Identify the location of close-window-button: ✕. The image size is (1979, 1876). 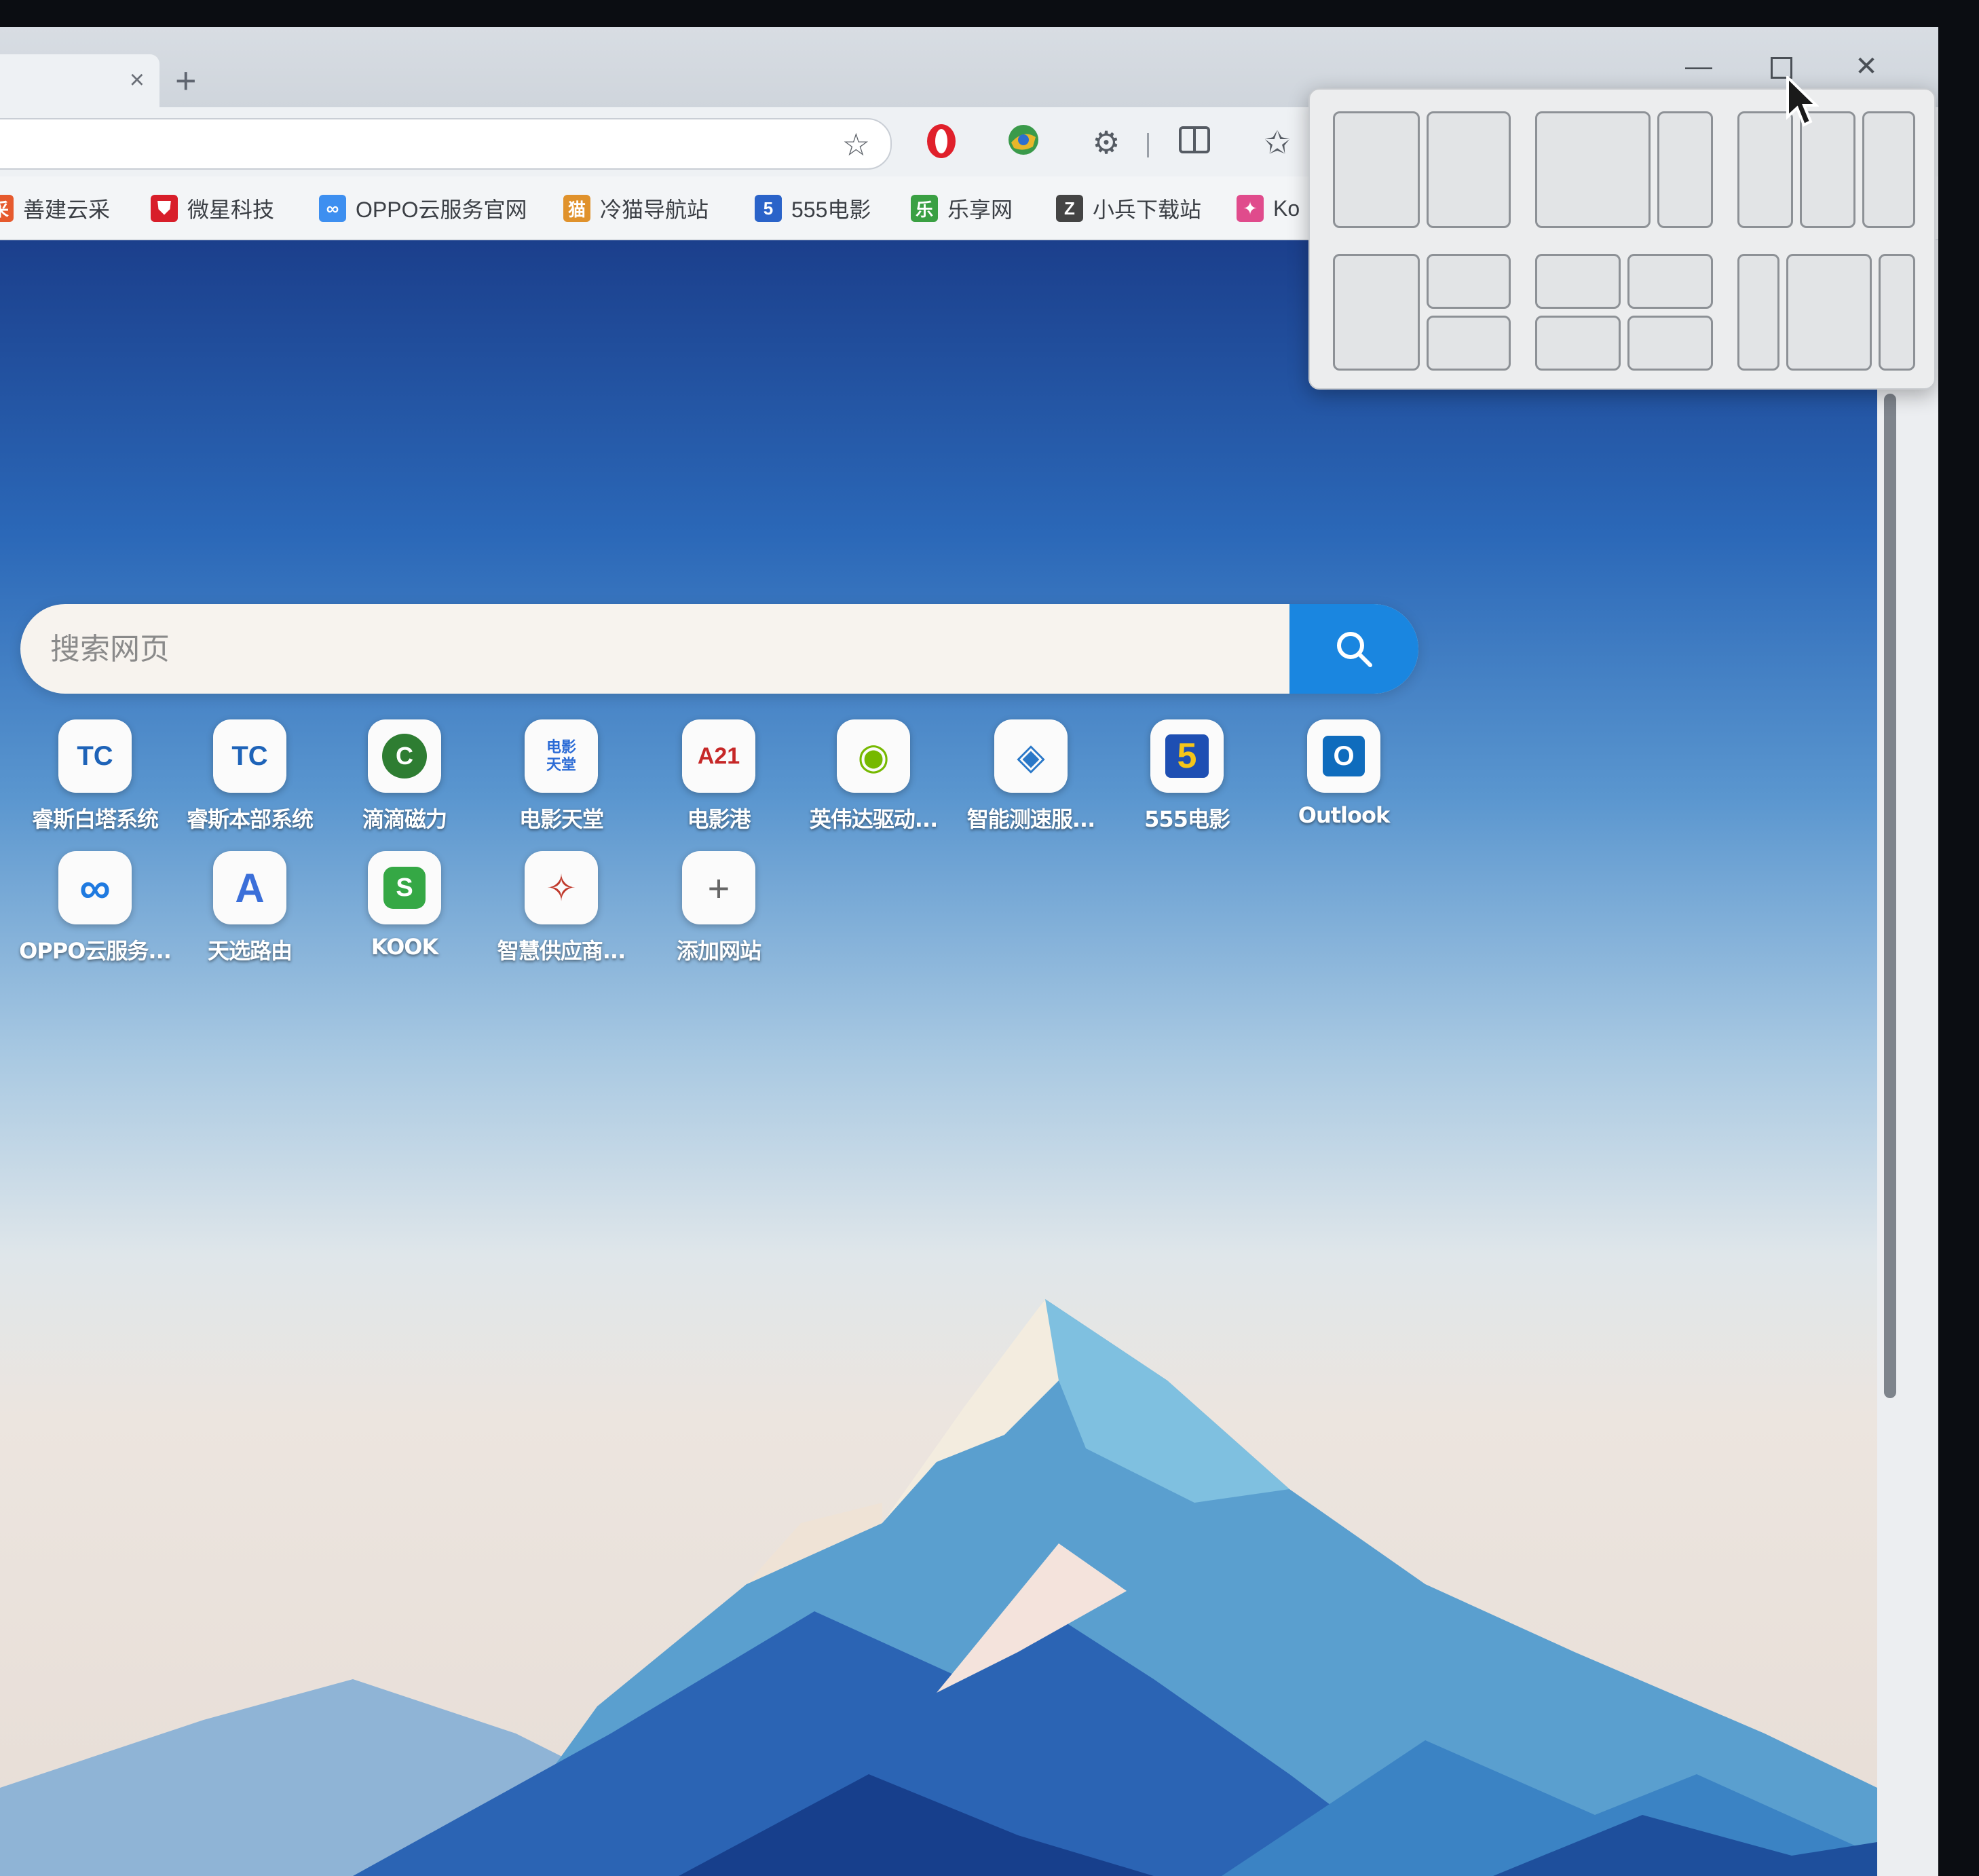
(1866, 66).